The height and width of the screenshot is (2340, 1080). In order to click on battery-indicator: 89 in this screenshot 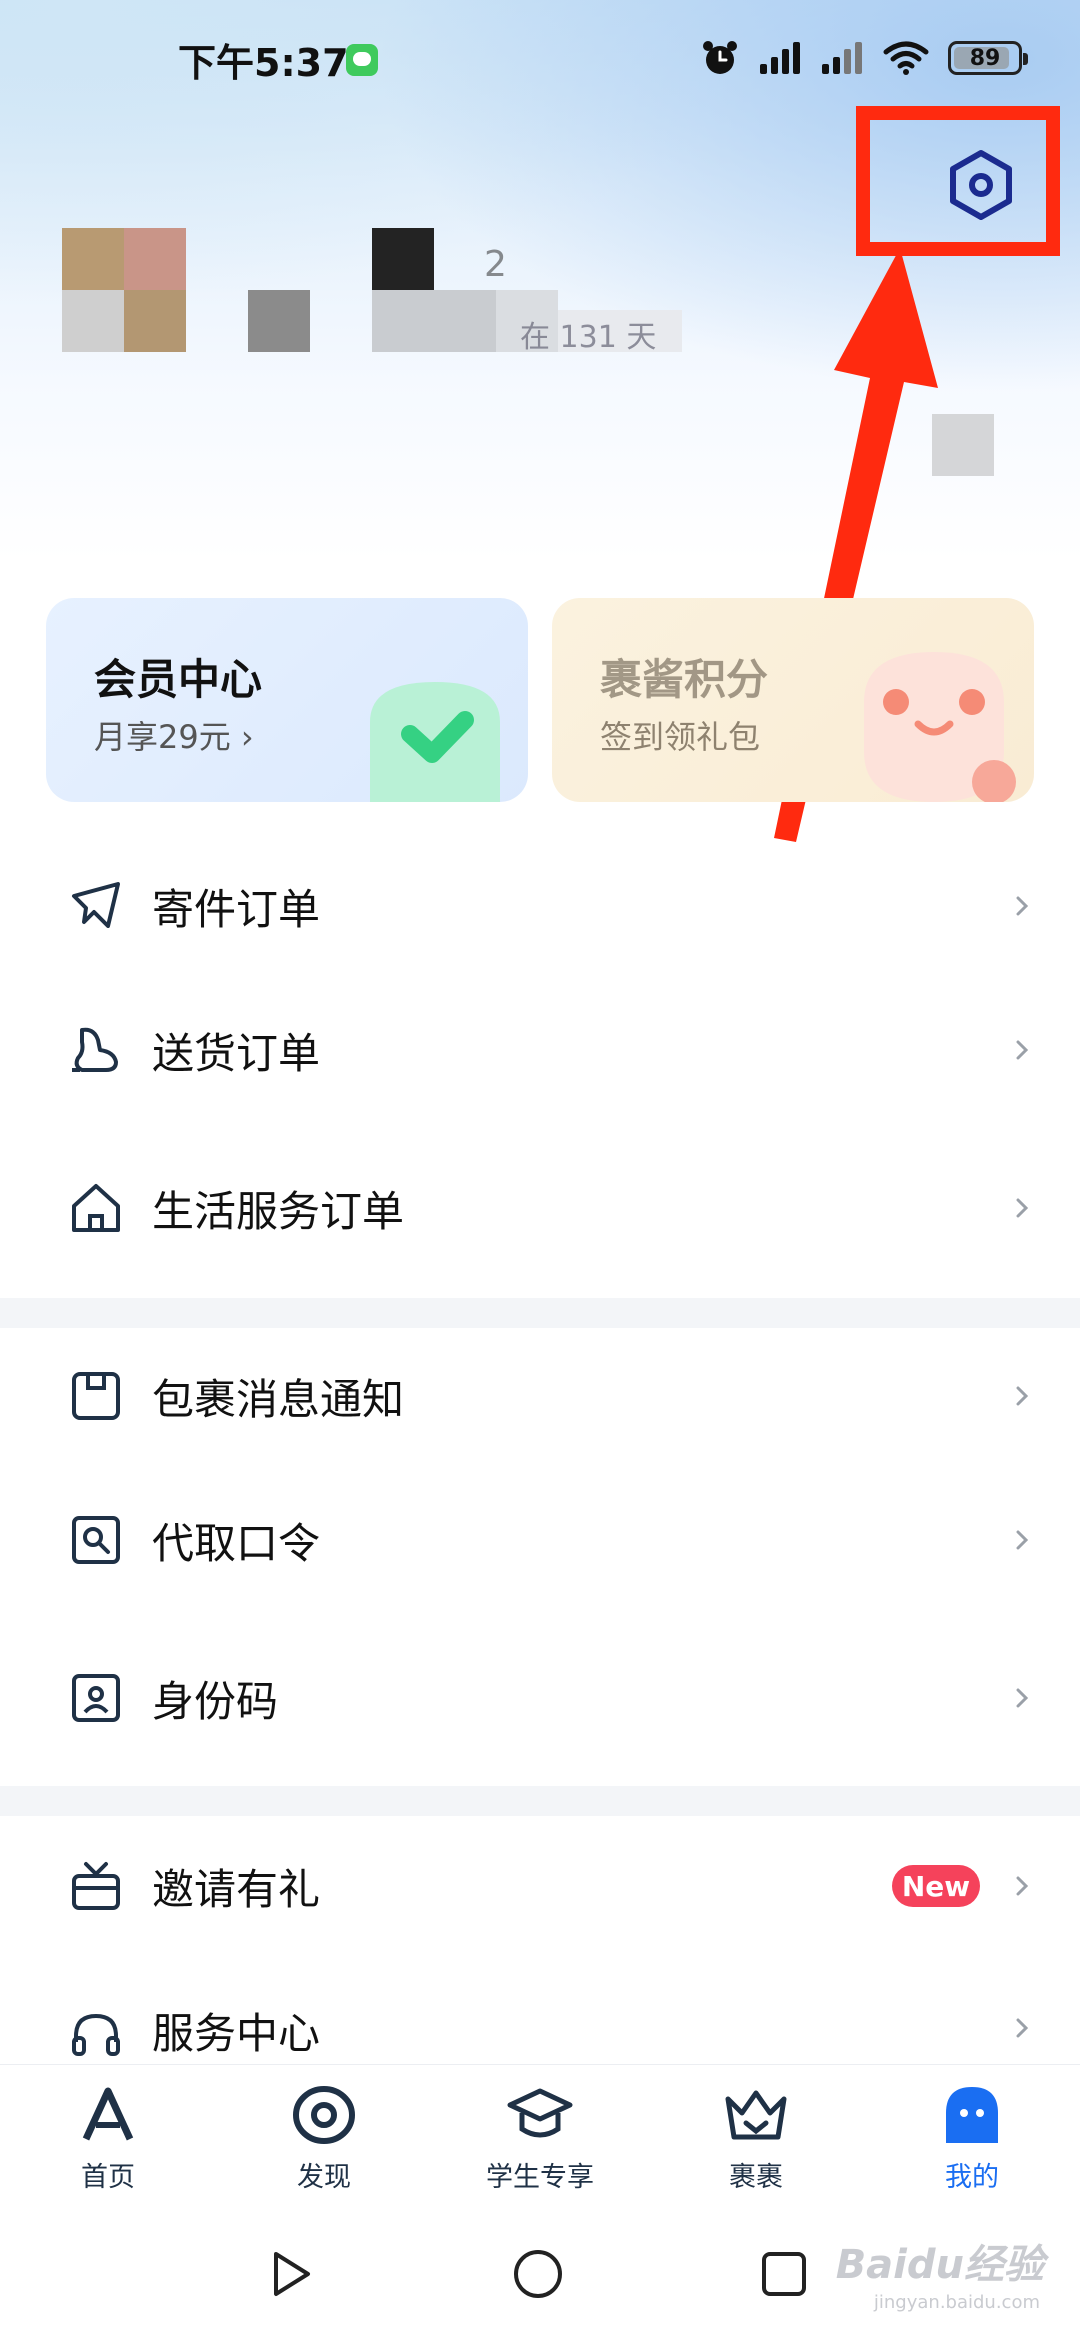, I will do `click(988, 58)`.